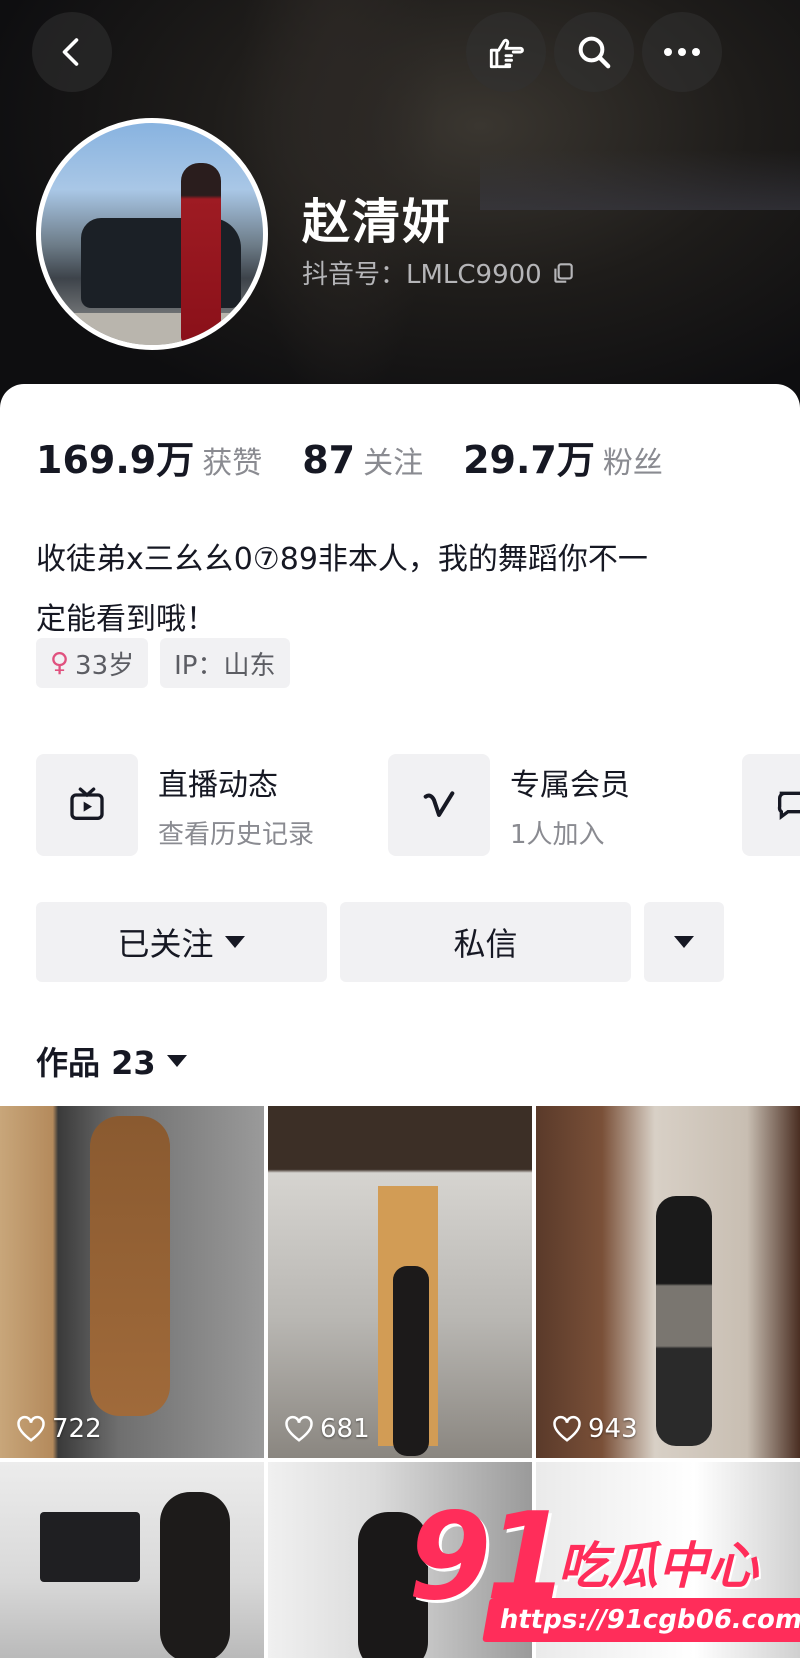  I want to click on likes-count: 722, so click(77, 1429).